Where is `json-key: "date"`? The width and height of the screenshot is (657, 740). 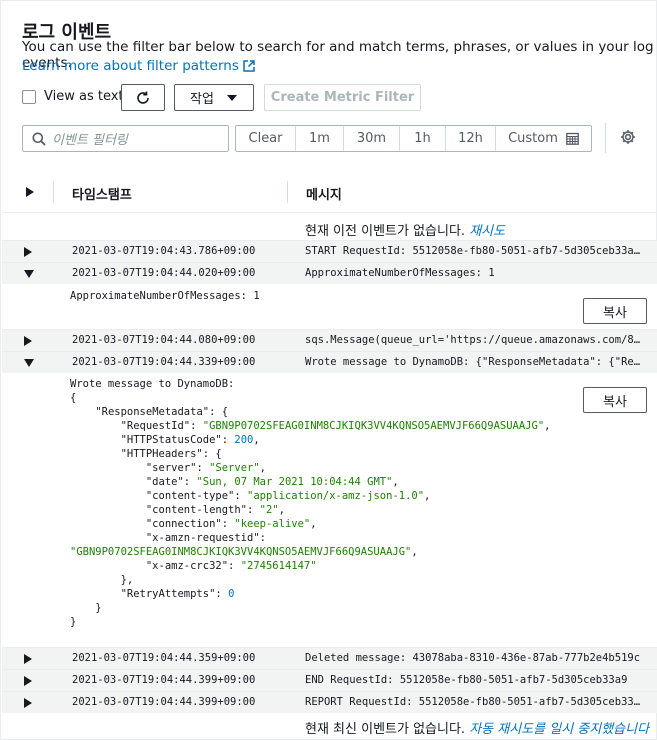
json-key: "date" is located at coordinates (164, 482).